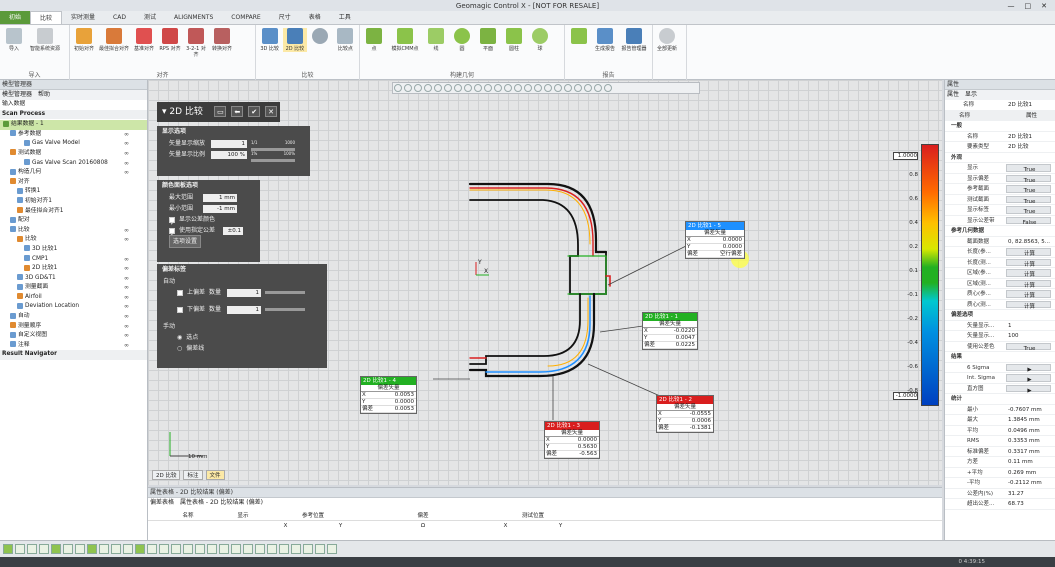 The image size is (1055, 567). I want to click on arrow-scale-input: 1, so click(229, 143).